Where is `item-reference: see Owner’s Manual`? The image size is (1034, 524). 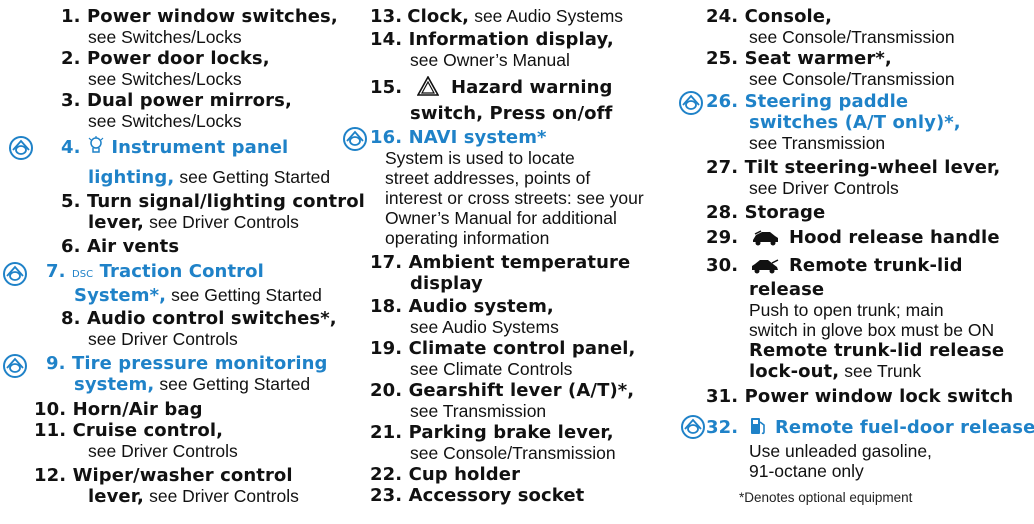 item-reference: see Owner’s Manual is located at coordinates (490, 60).